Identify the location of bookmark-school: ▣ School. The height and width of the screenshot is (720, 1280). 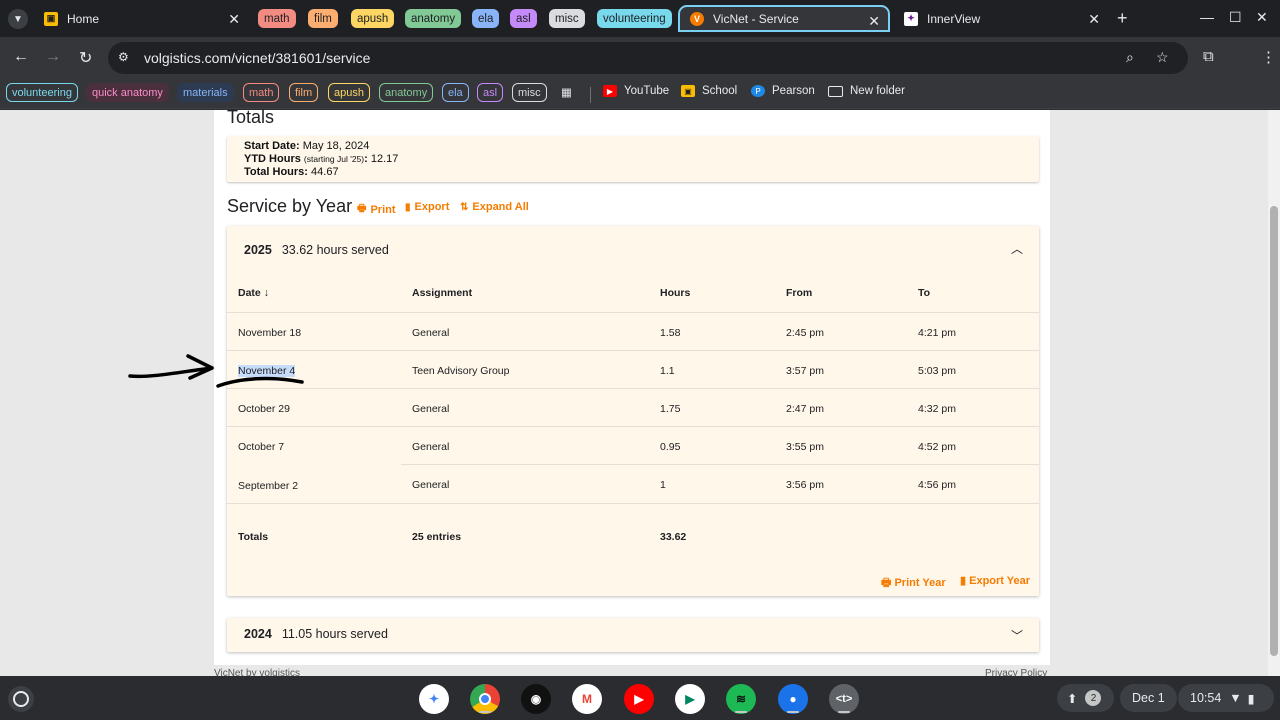
(709, 91).